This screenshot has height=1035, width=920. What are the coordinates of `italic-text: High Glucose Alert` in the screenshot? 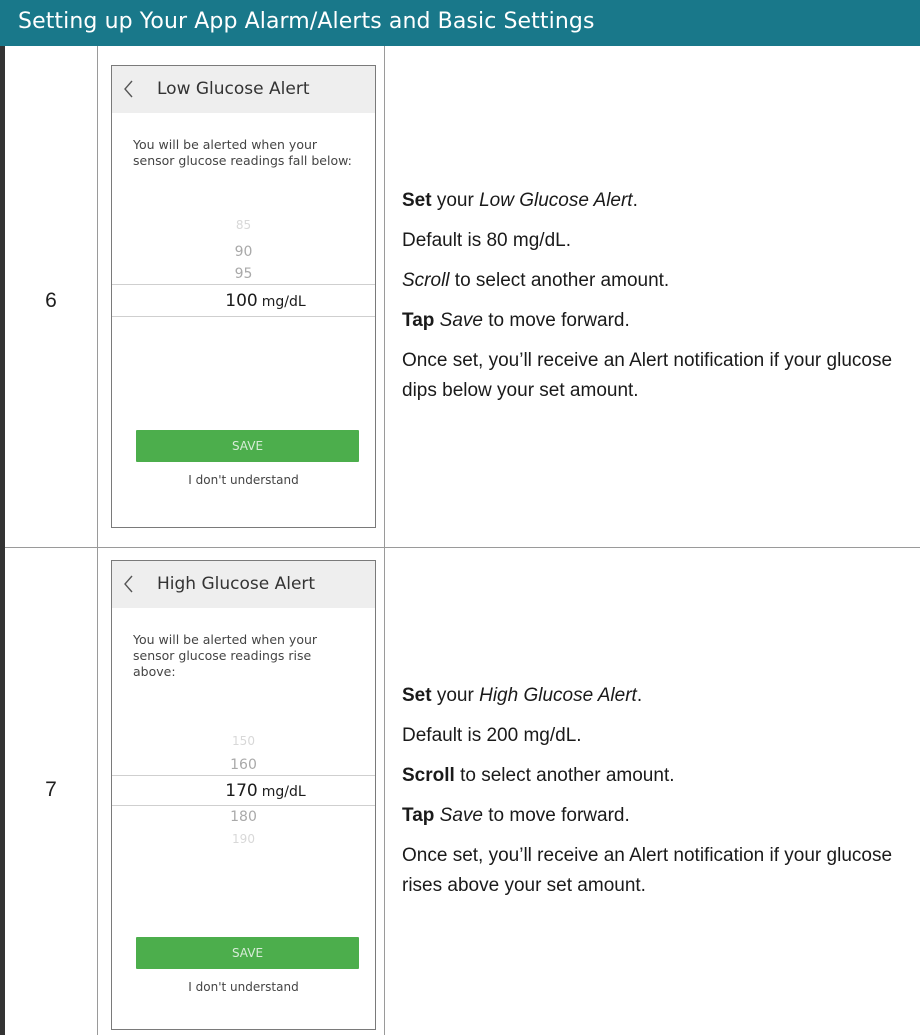 It's located at (558, 695).